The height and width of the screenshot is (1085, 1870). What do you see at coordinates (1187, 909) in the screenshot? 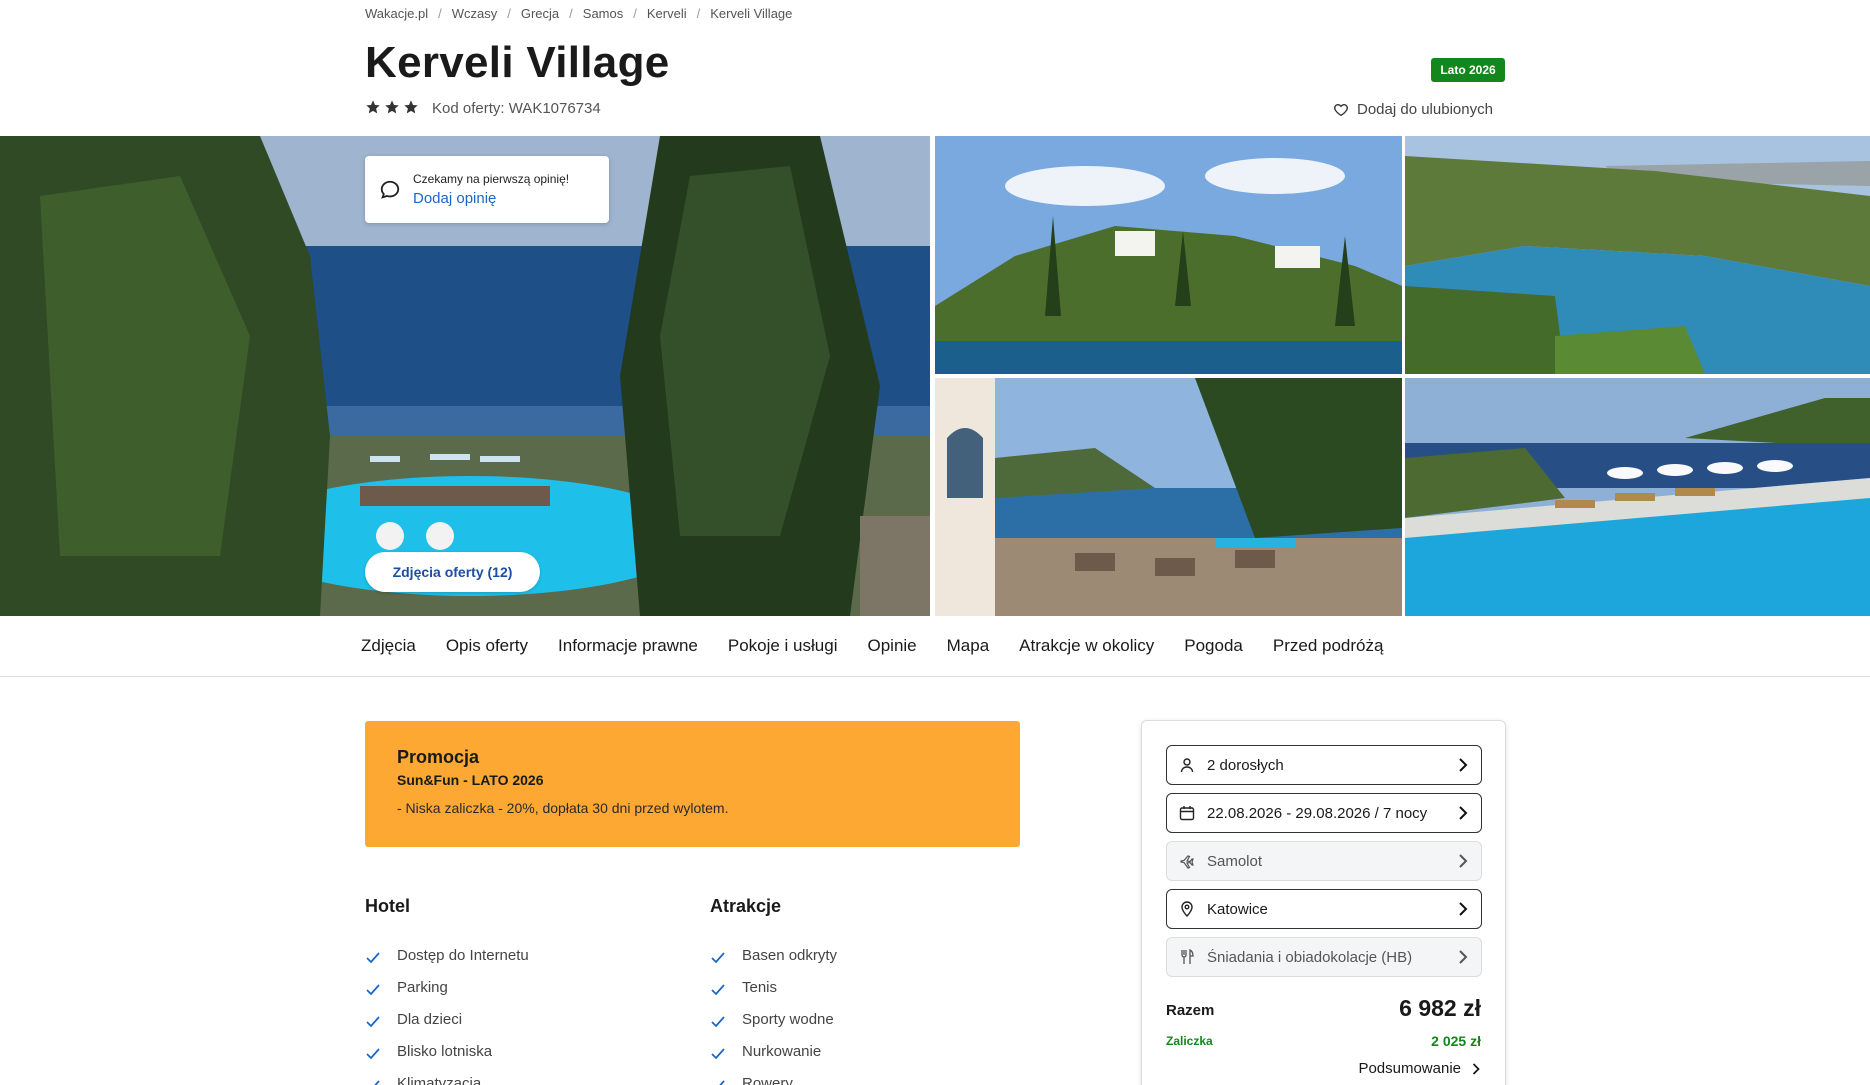
I see `location-pin-icon` at bounding box center [1187, 909].